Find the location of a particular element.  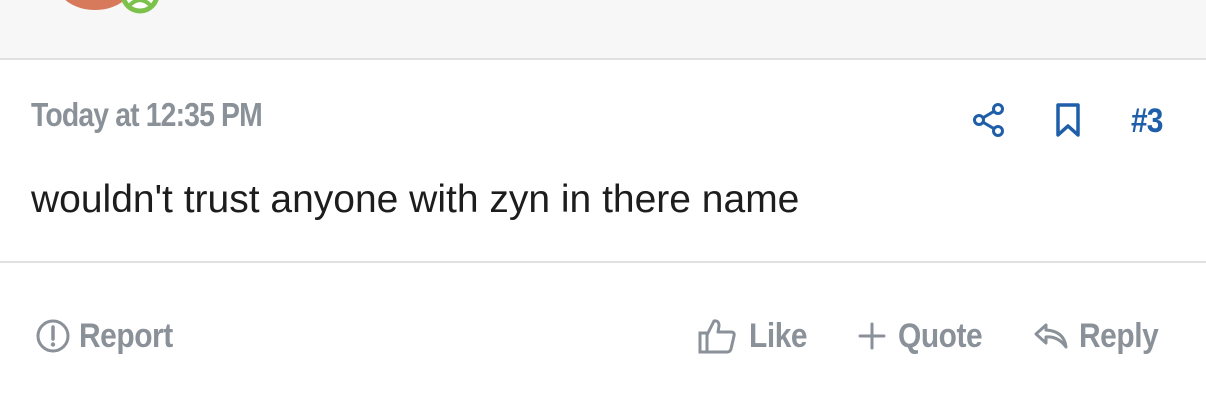

reply-label: Reply is located at coordinates (1119, 335).